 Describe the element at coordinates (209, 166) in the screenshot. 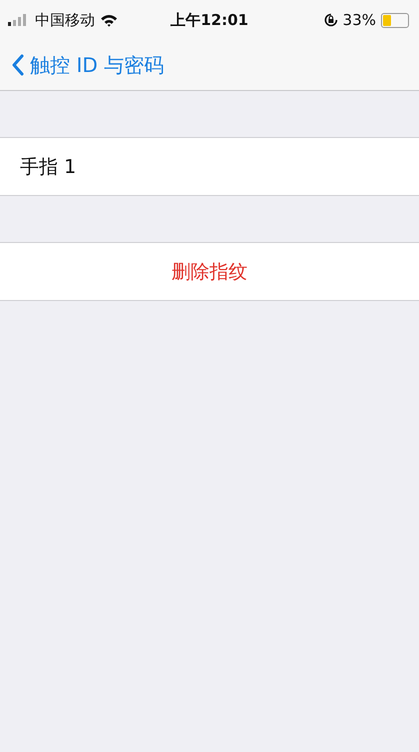

I see `finger-row: 手指 1` at that location.